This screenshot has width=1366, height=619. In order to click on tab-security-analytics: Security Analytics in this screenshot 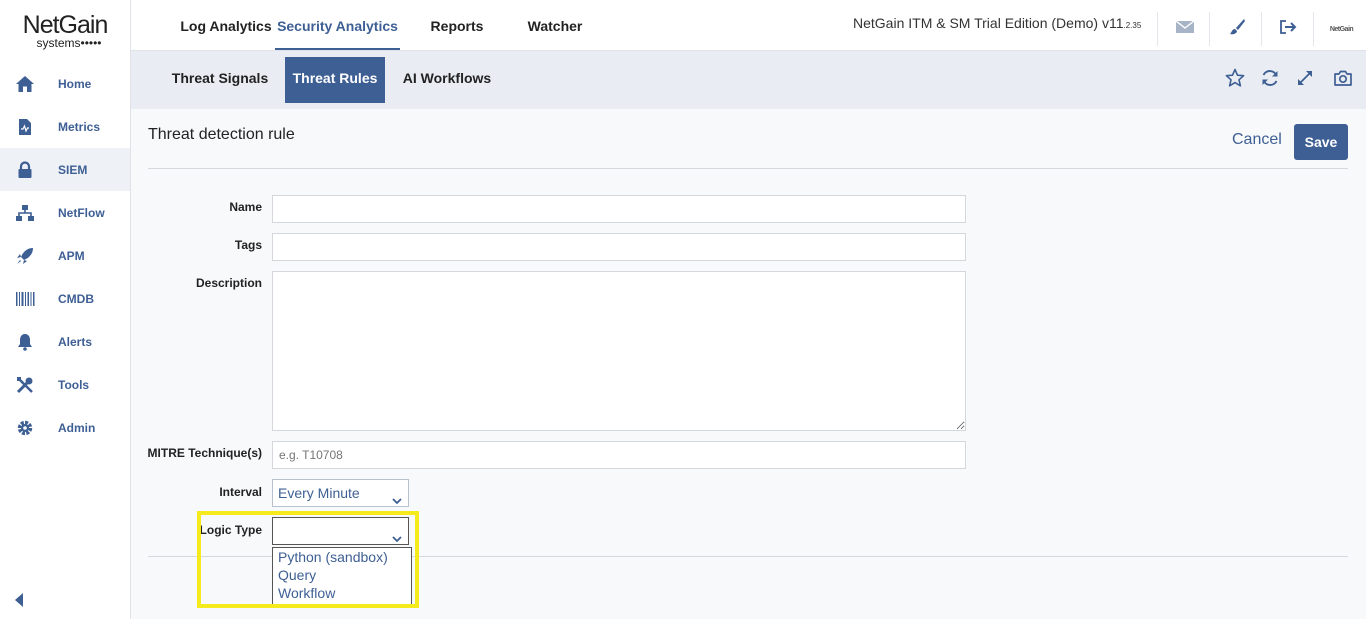, I will do `click(337, 25)`.